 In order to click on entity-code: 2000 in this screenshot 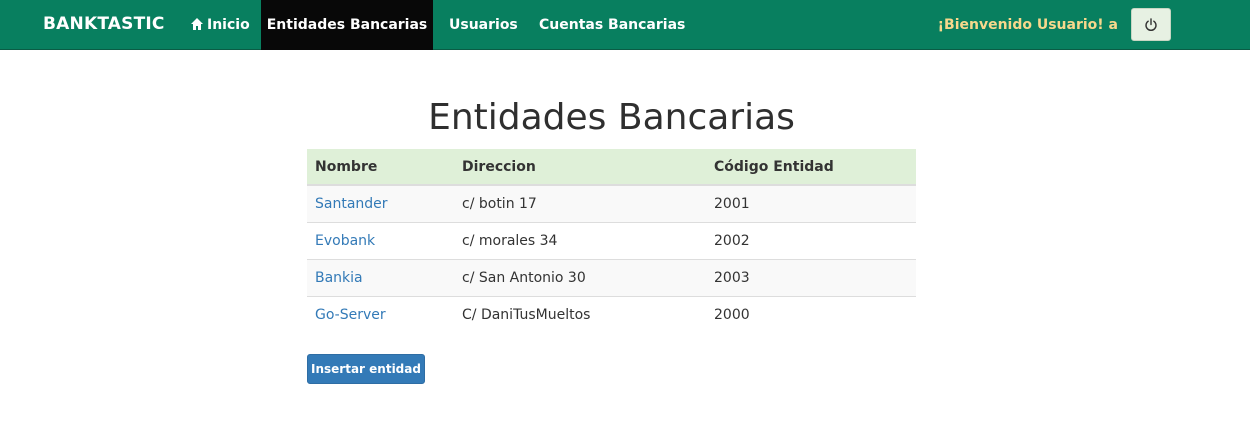, I will do `click(811, 314)`.